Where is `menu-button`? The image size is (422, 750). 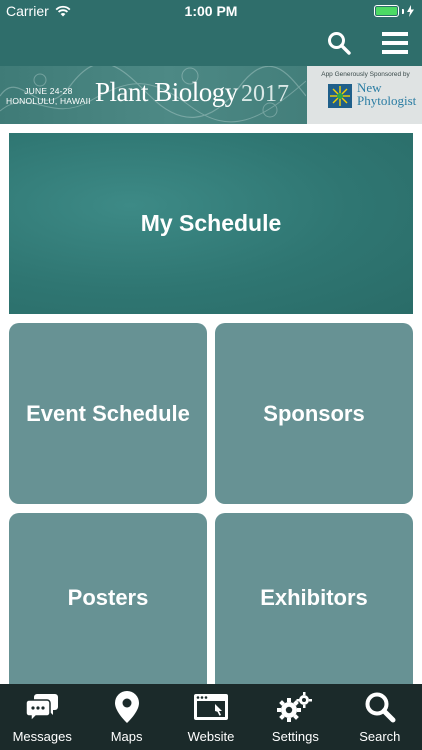 menu-button is located at coordinates (395, 43).